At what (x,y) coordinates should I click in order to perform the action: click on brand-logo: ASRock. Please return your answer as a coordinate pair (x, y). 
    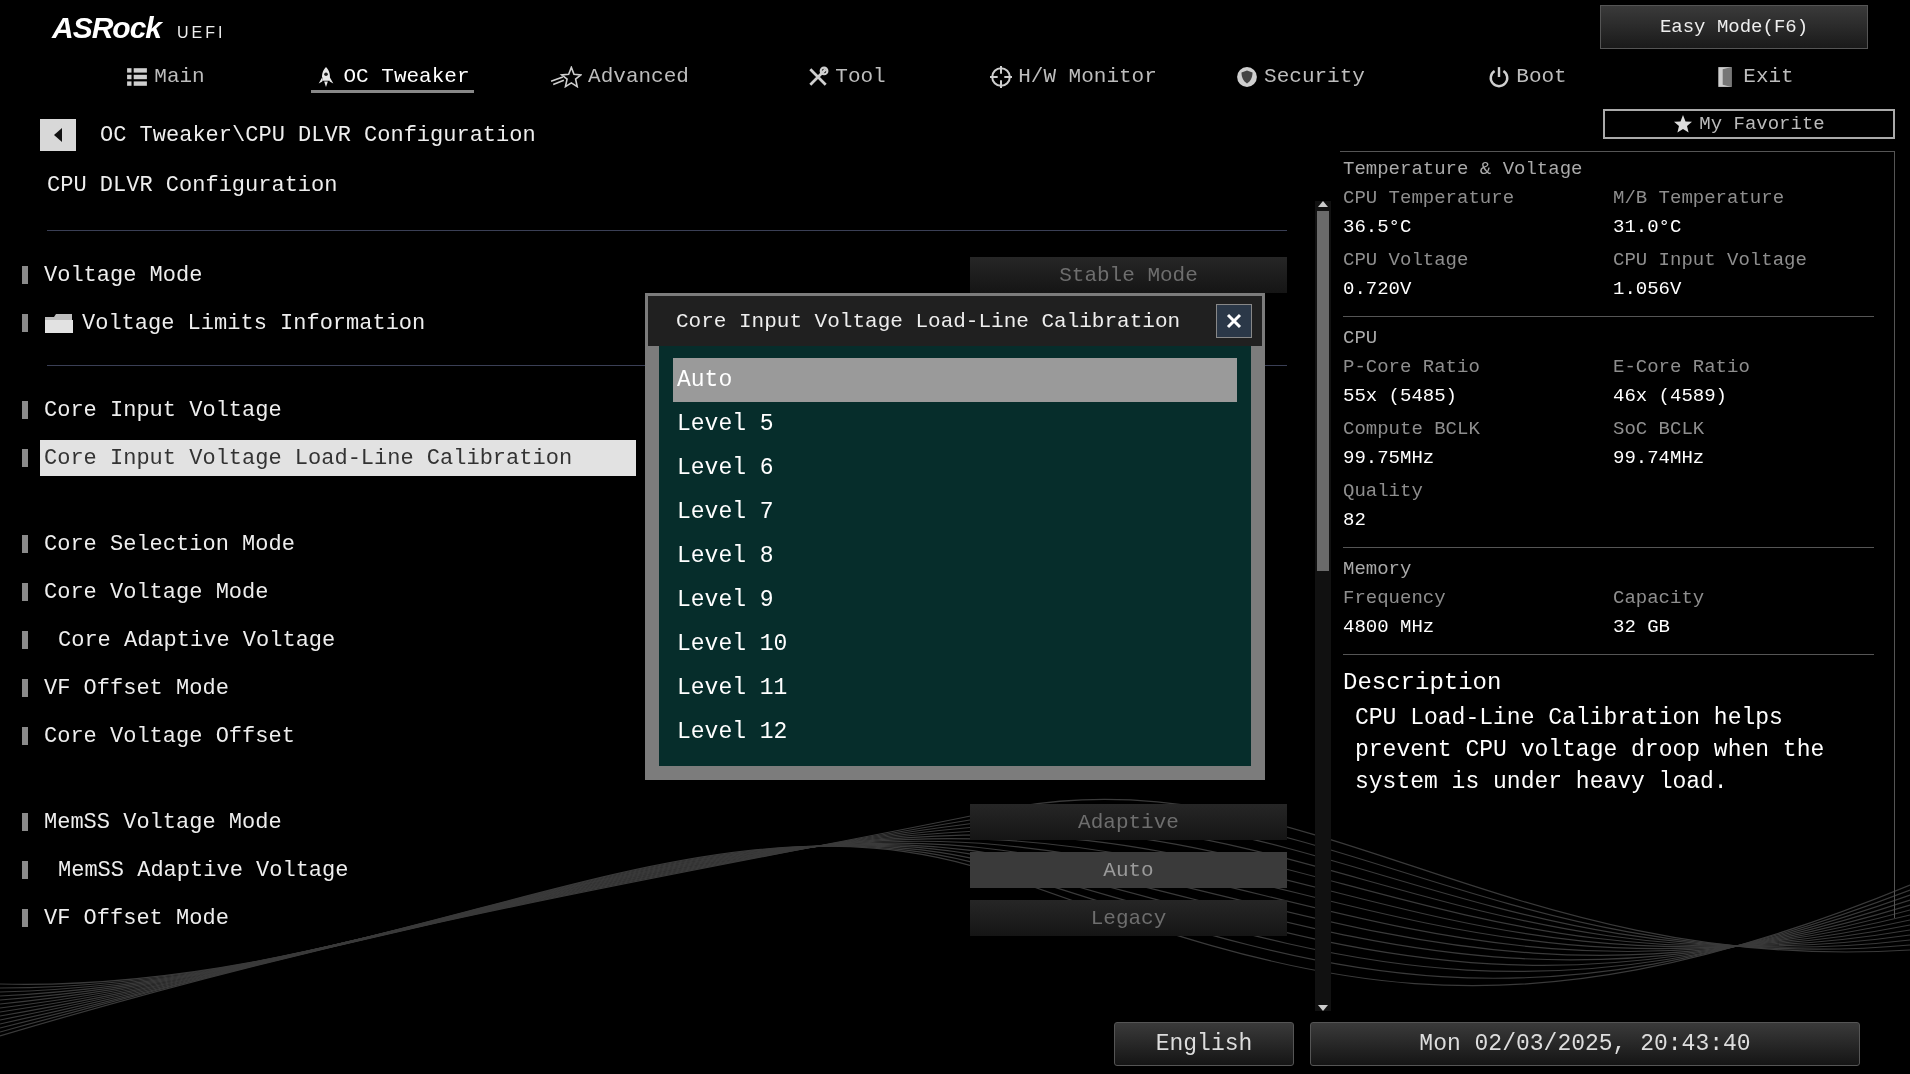
    Looking at the image, I should click on (107, 28).